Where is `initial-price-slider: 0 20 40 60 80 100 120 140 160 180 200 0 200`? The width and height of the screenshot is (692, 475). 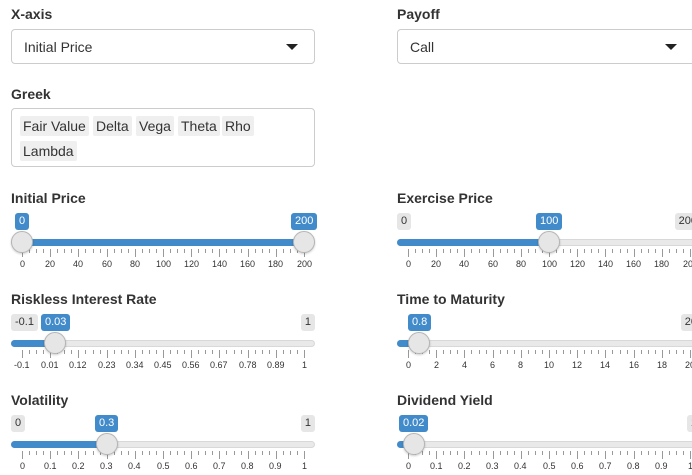 initial-price-slider: 0 20 40 60 80 100 120 140 160 180 200 0 200 is located at coordinates (164, 243).